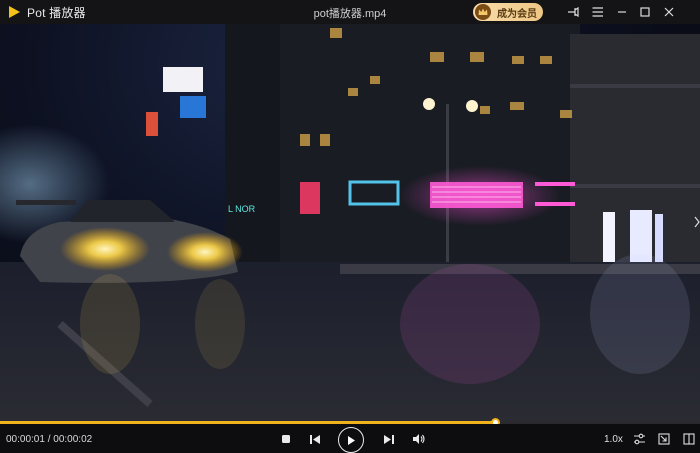 This screenshot has width=700, height=453. What do you see at coordinates (622, 12) in the screenshot?
I see `minimize-icon` at bounding box center [622, 12].